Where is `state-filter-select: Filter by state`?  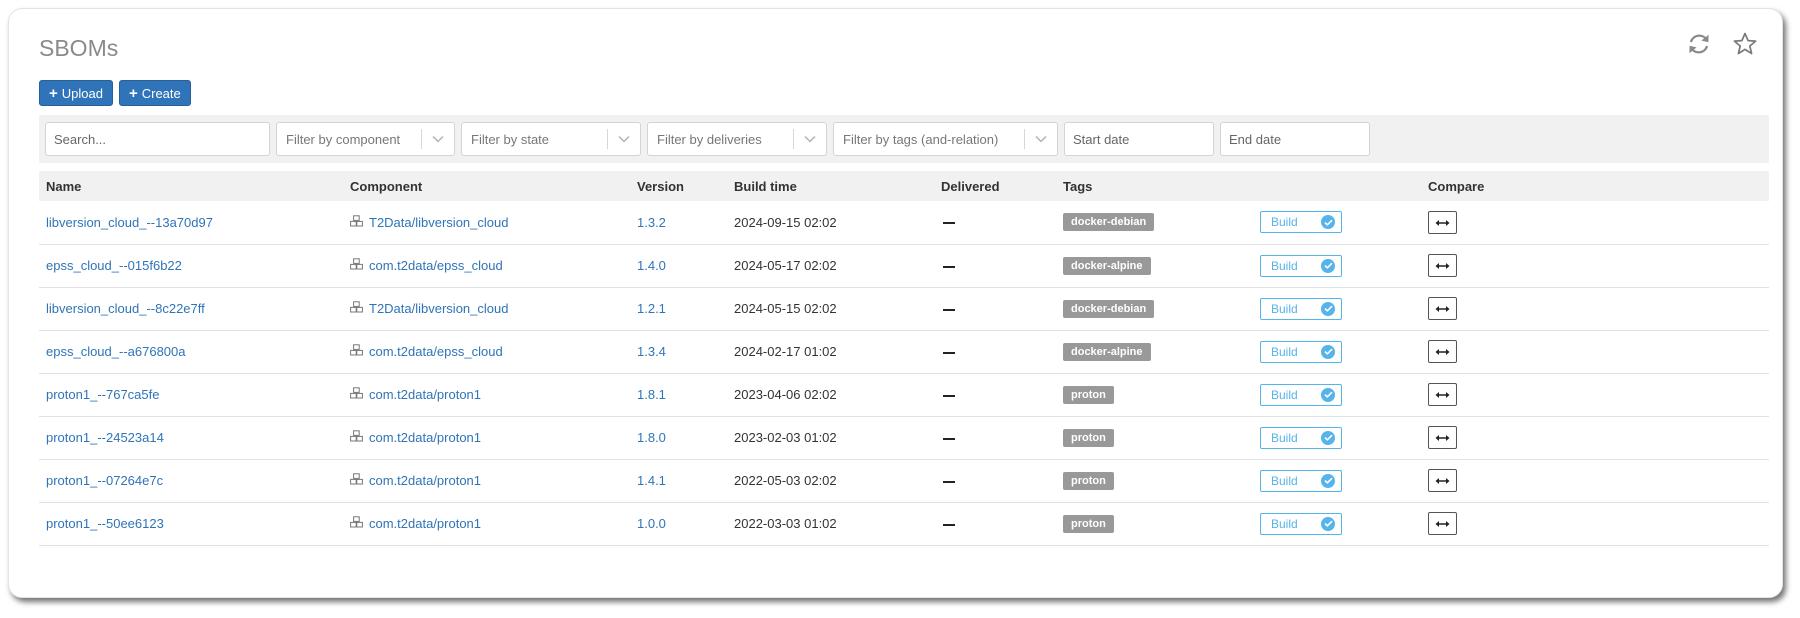 state-filter-select: Filter by state is located at coordinates (551, 139).